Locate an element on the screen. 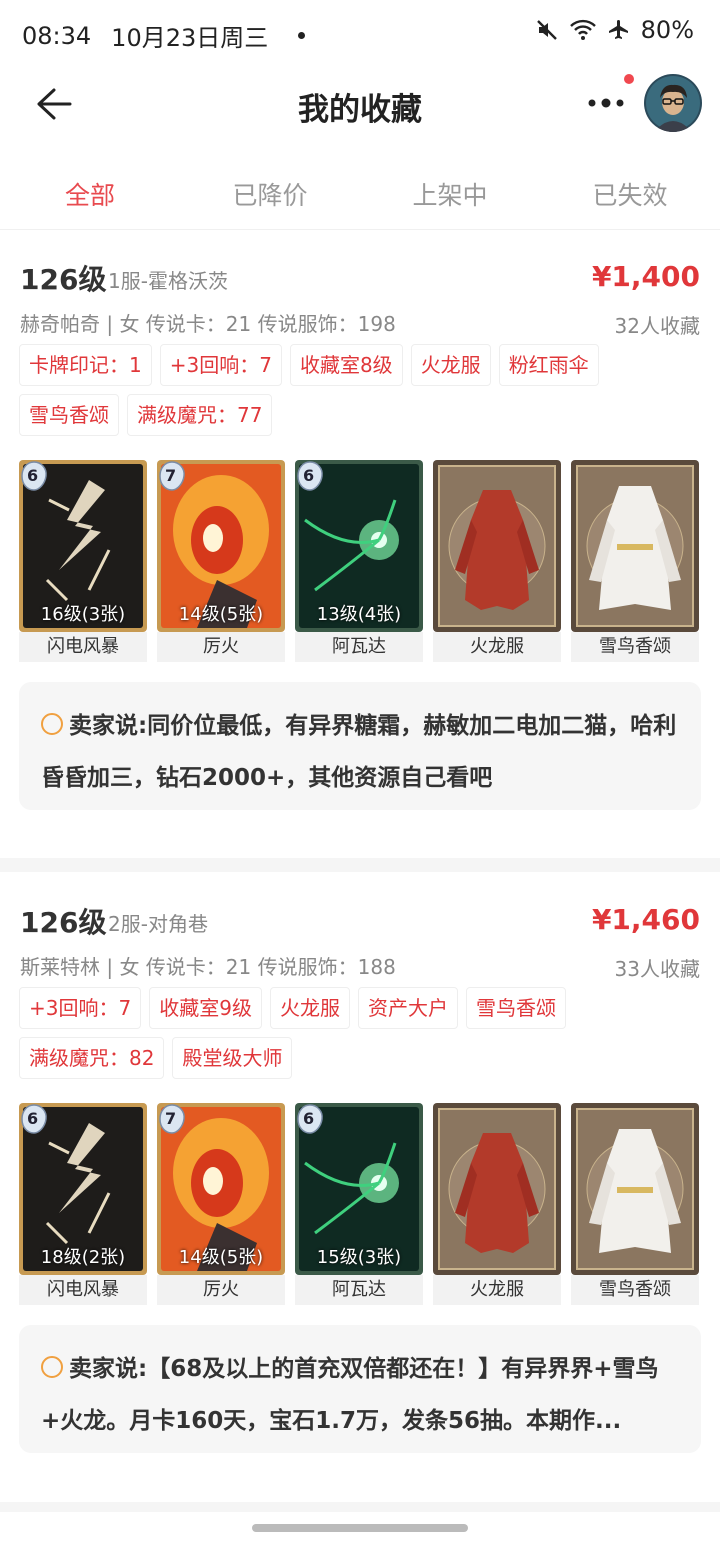 The image size is (720, 1544). battery-level: 80% is located at coordinates (667, 30).